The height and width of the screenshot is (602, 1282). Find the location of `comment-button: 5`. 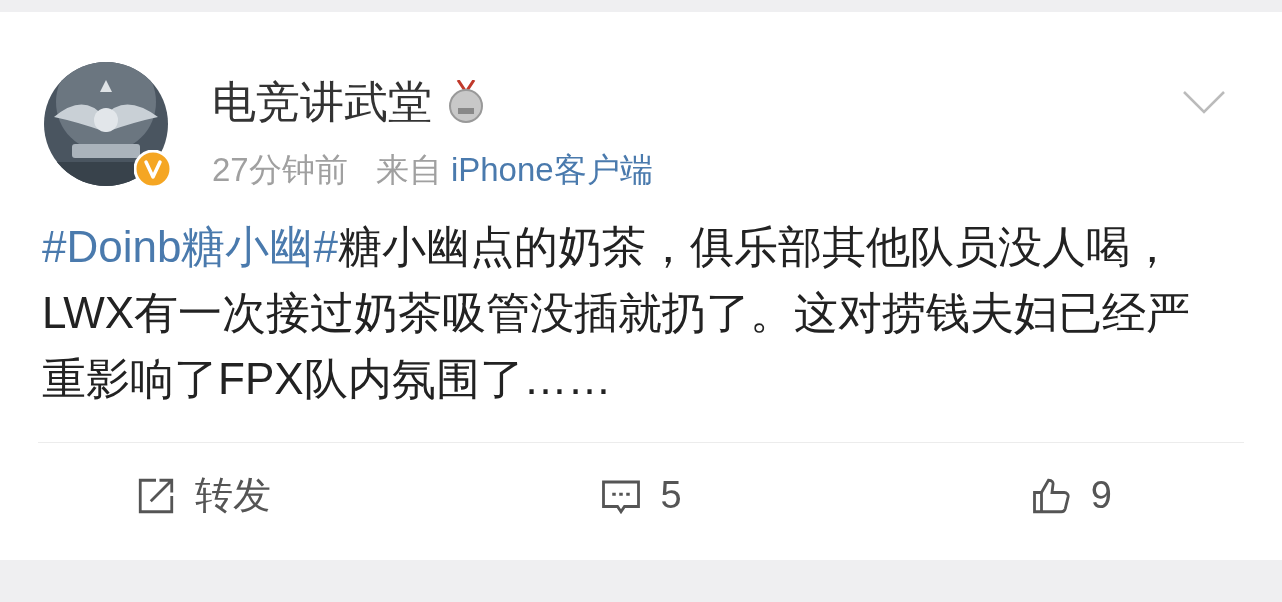

comment-button: 5 is located at coordinates (641, 495).